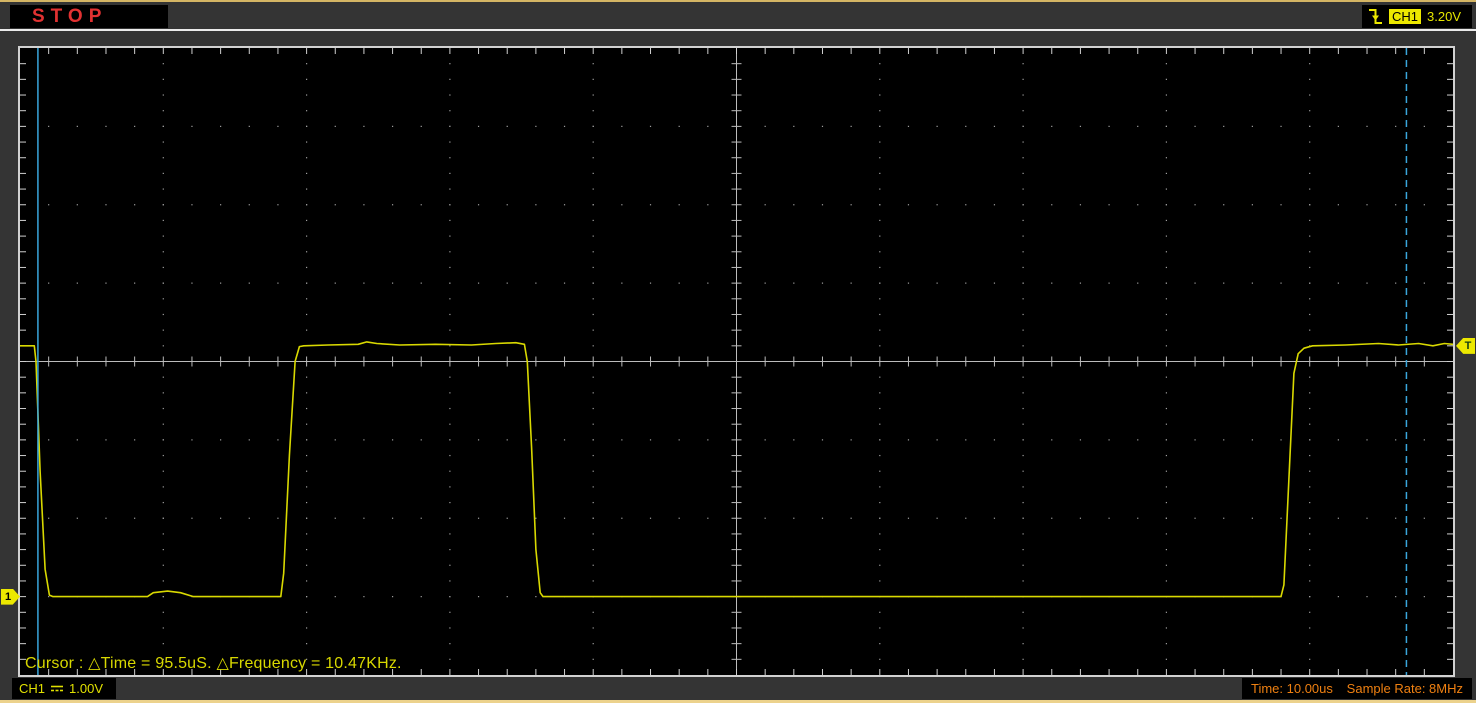  Describe the element at coordinates (70, 16) in the screenshot. I see `stop-status-label: STOP` at that location.